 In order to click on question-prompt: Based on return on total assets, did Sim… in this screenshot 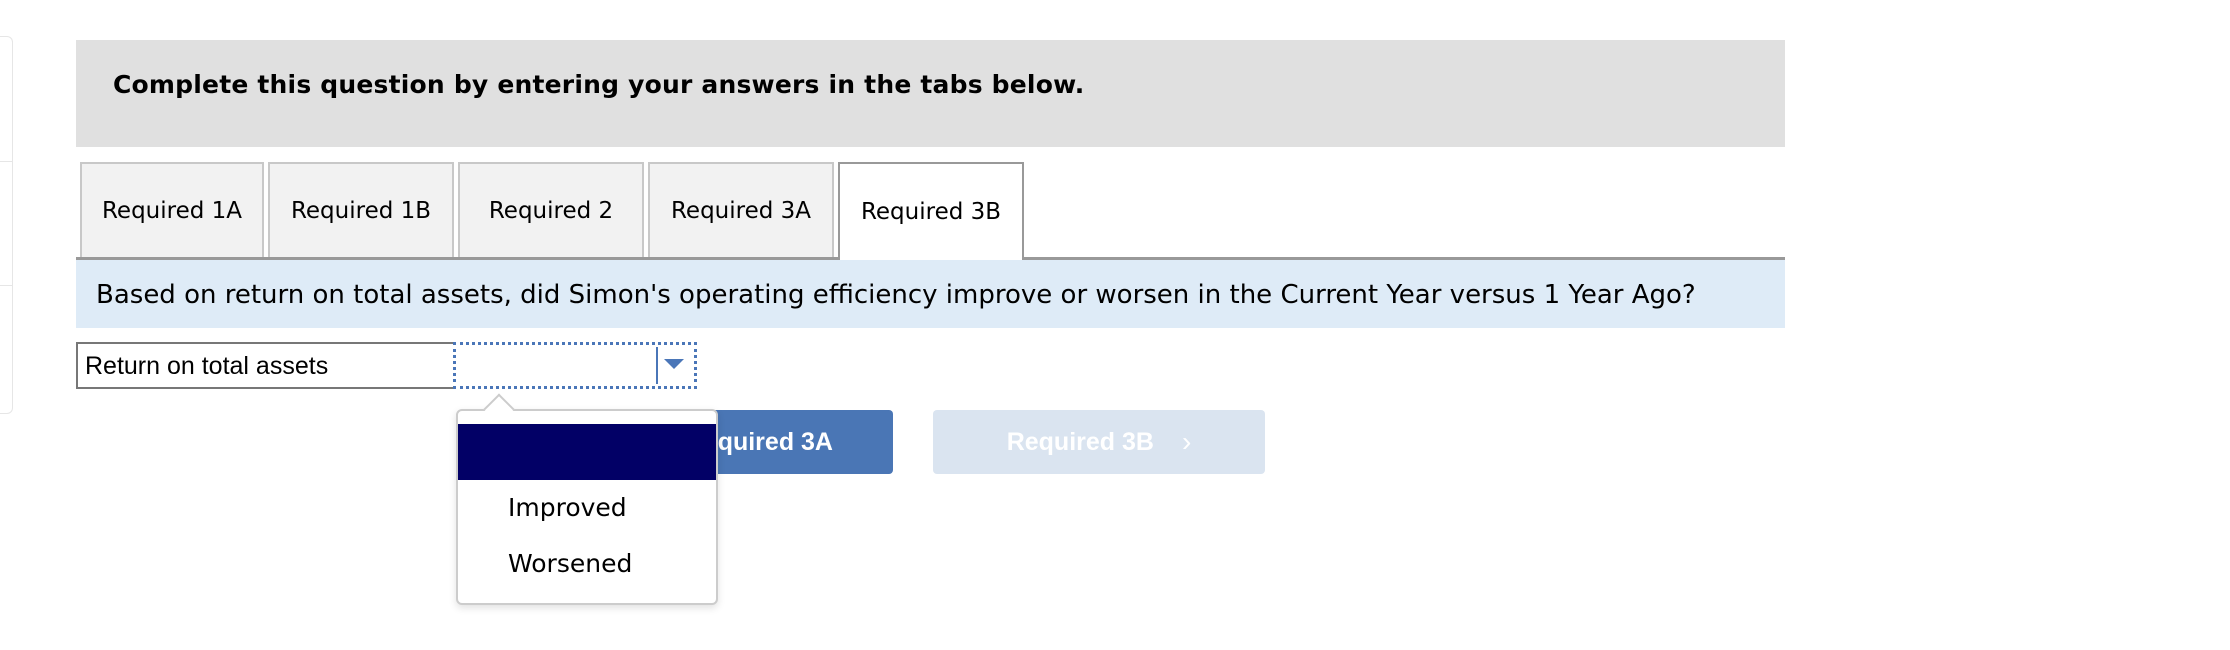, I will do `click(930, 292)`.